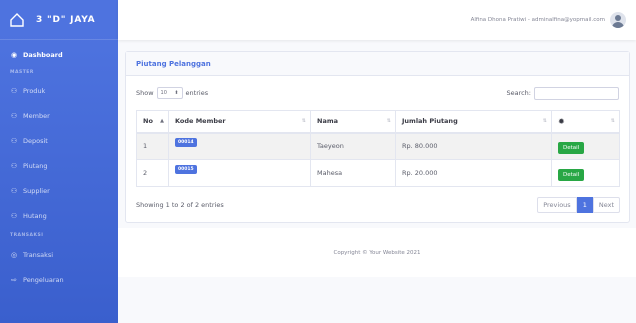  Describe the element at coordinates (35, 165) in the screenshot. I see `sidebar-item-label: Piutang` at that location.